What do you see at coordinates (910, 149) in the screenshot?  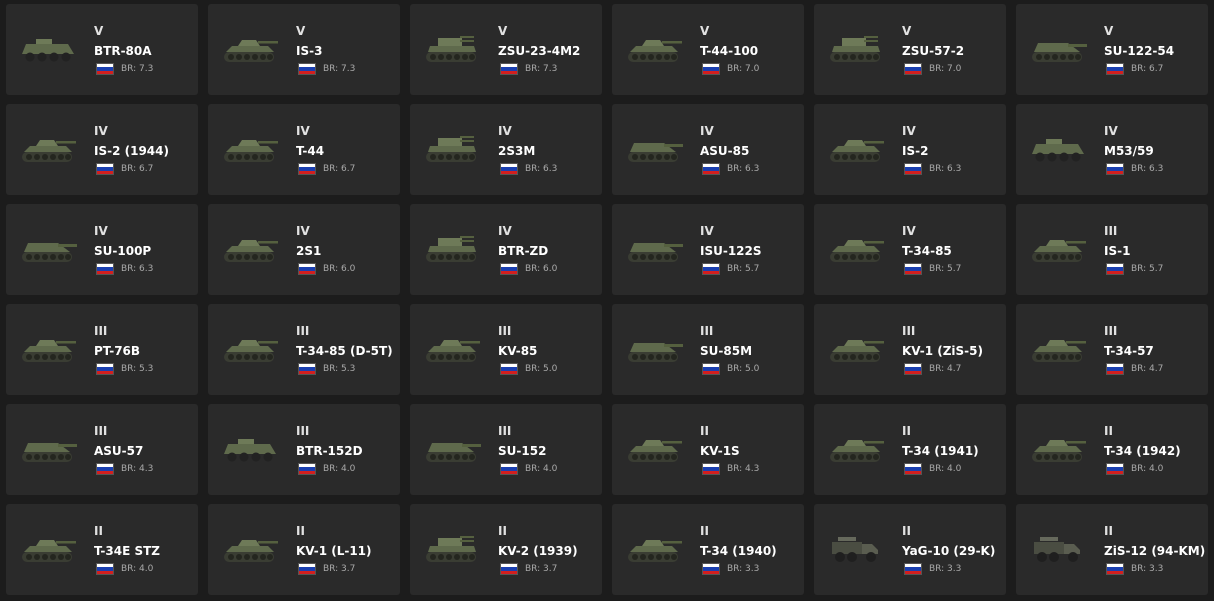 I see `vehicle-card: IV IS-2 BR: 6.3` at bounding box center [910, 149].